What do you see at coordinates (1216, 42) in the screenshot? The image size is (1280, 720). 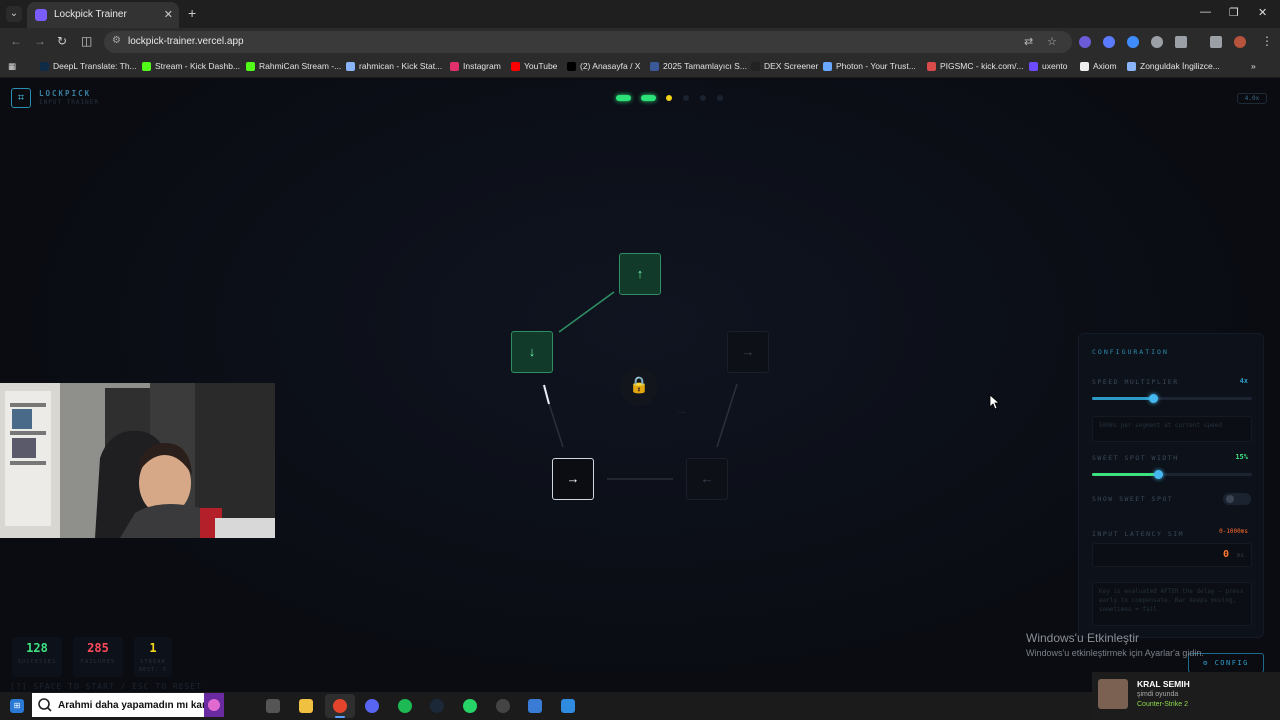 I see `reading-list-icon` at bounding box center [1216, 42].